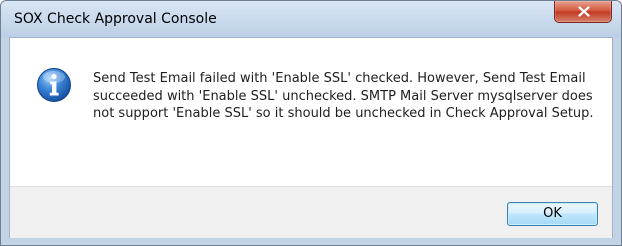 The image size is (622, 246). What do you see at coordinates (115, 19) in the screenshot?
I see `window-title: SOX Check Approval Console` at bounding box center [115, 19].